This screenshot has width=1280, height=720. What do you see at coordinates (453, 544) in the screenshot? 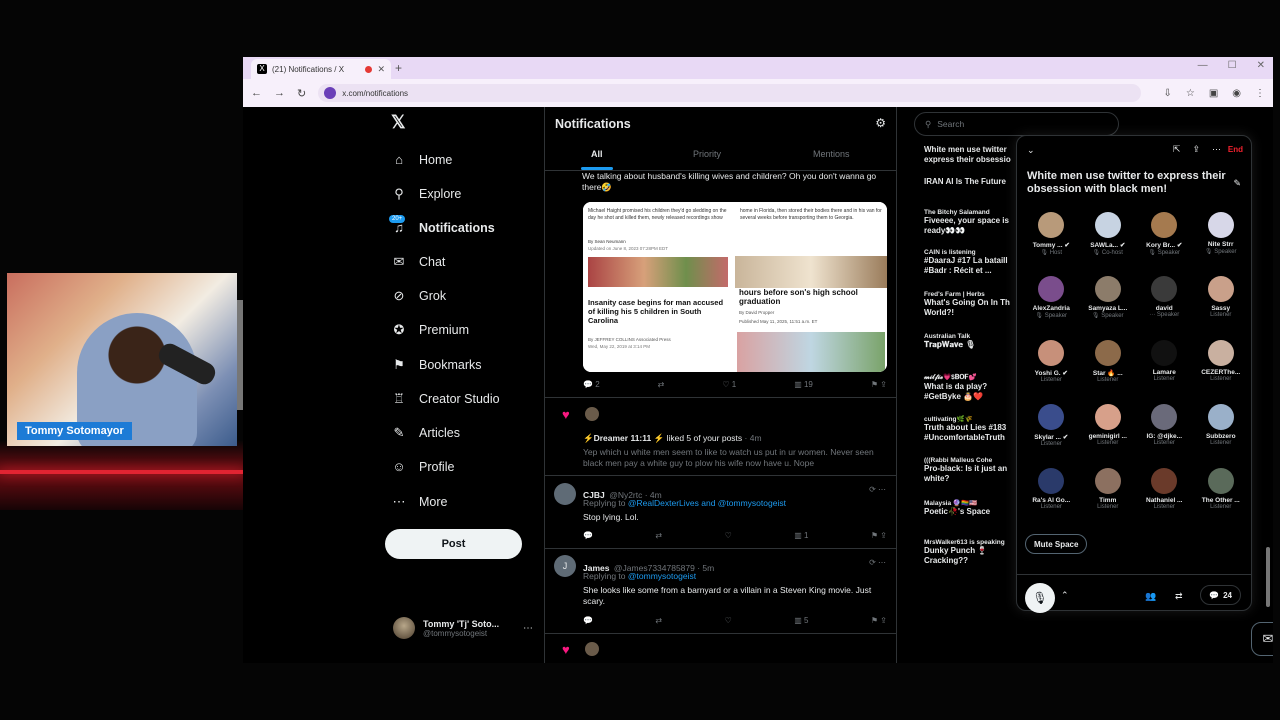
I see `post-button: Post` at bounding box center [453, 544].